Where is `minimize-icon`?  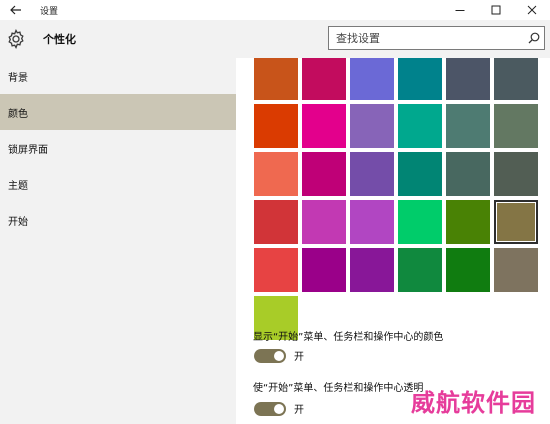
minimize-icon is located at coordinates (460, 10).